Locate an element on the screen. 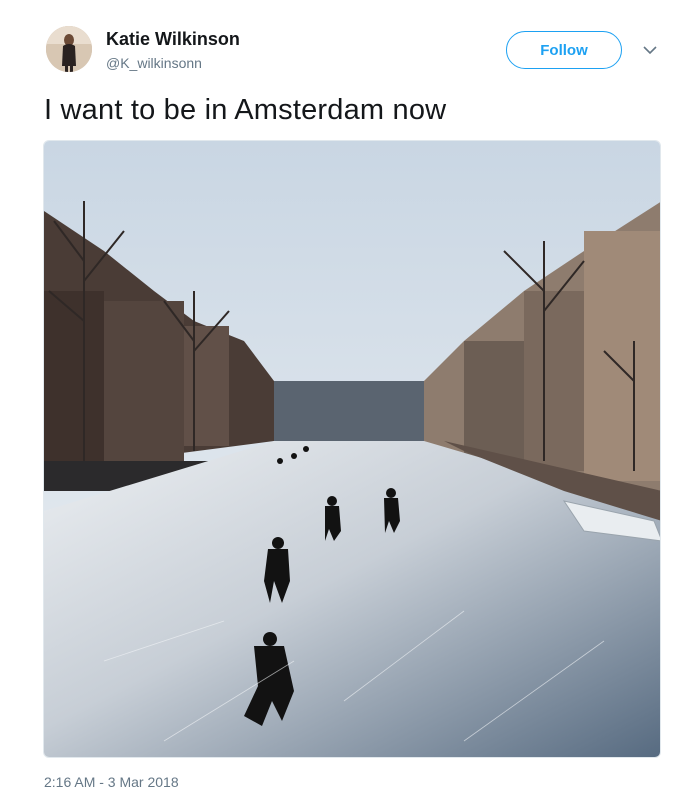 The width and height of the screenshot is (700, 808). user-info: Katie Wilkinson @K_wilkinsonn is located at coordinates (173, 50).